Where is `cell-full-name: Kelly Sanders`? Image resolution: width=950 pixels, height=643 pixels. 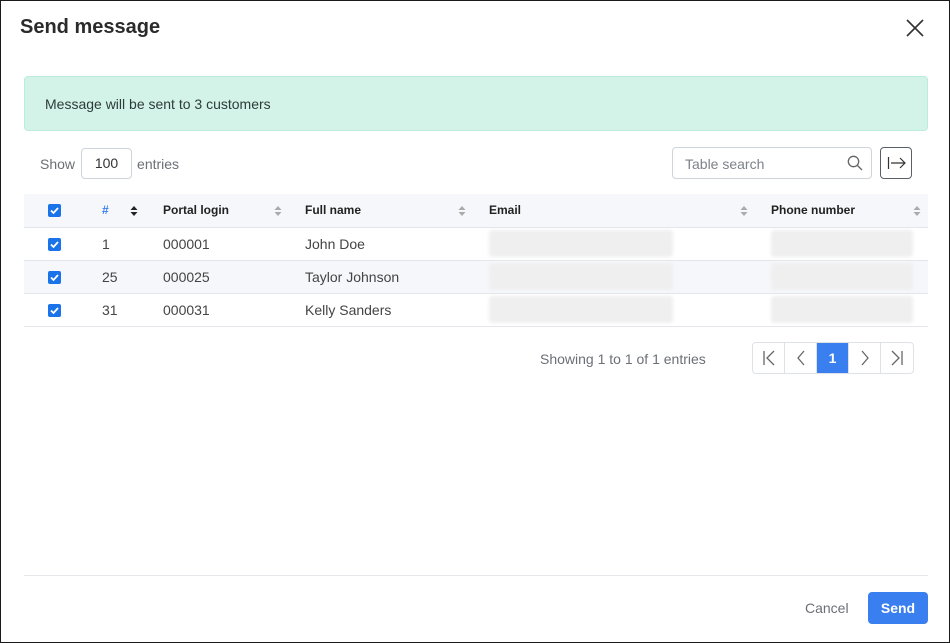
cell-full-name: Kelly Sanders is located at coordinates (397, 310).